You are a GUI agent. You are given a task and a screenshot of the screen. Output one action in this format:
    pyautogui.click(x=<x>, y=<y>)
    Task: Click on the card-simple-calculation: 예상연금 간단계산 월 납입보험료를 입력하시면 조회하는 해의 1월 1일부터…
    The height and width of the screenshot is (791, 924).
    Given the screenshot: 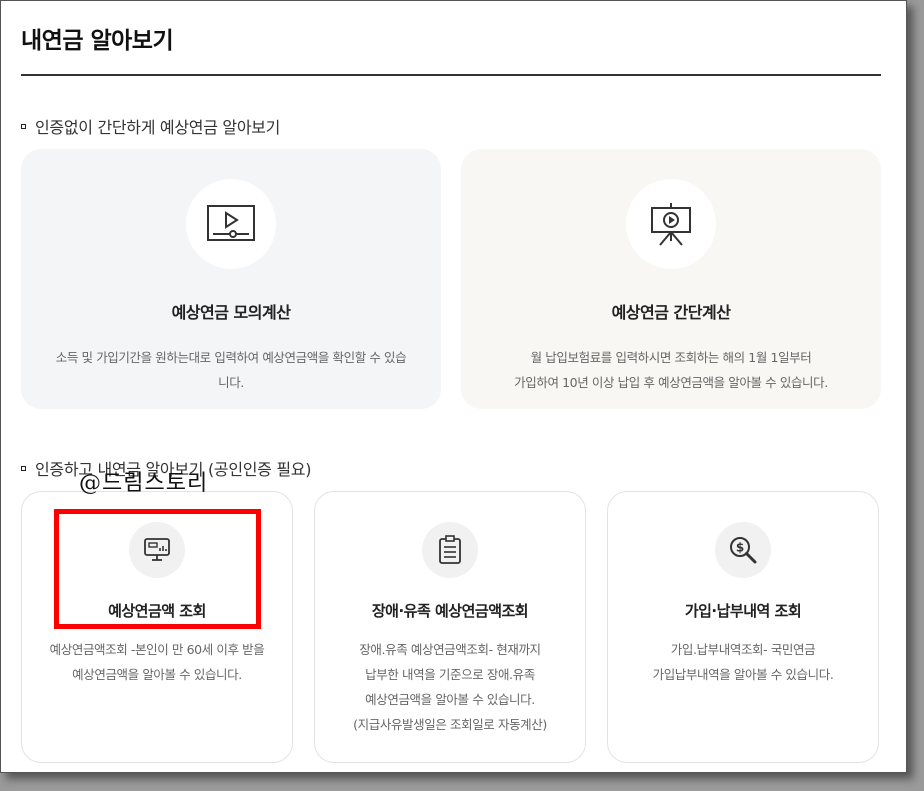 What is the action you would take?
    pyautogui.click(x=671, y=279)
    